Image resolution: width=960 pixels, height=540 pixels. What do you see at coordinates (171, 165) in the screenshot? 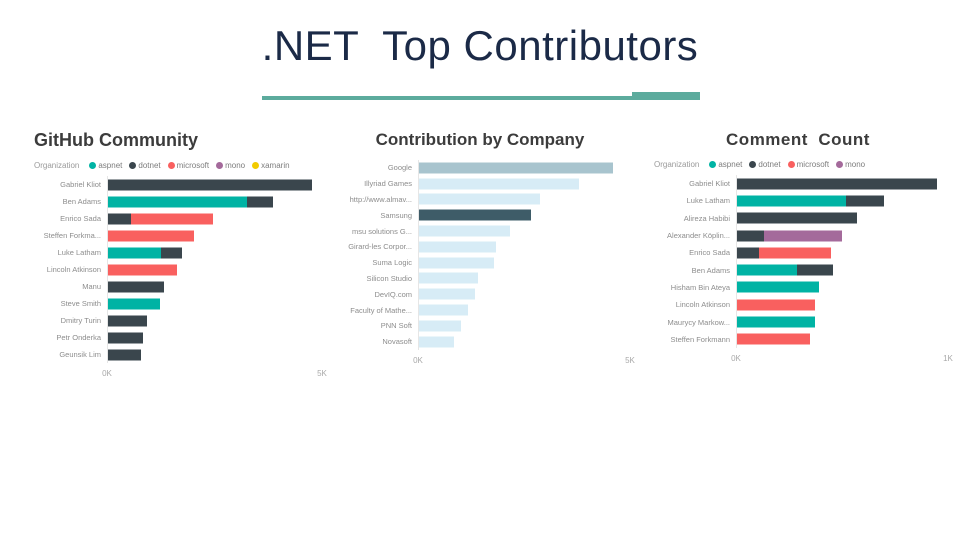
I see `legend-swatch-microsoft` at bounding box center [171, 165].